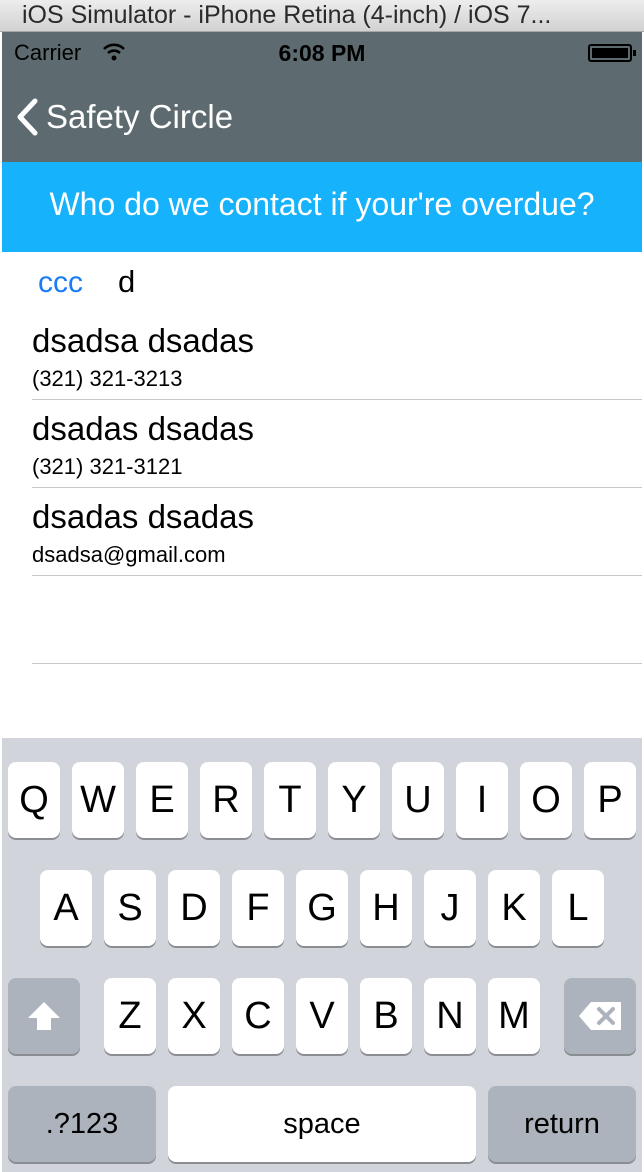  I want to click on key-l: L, so click(578, 908).